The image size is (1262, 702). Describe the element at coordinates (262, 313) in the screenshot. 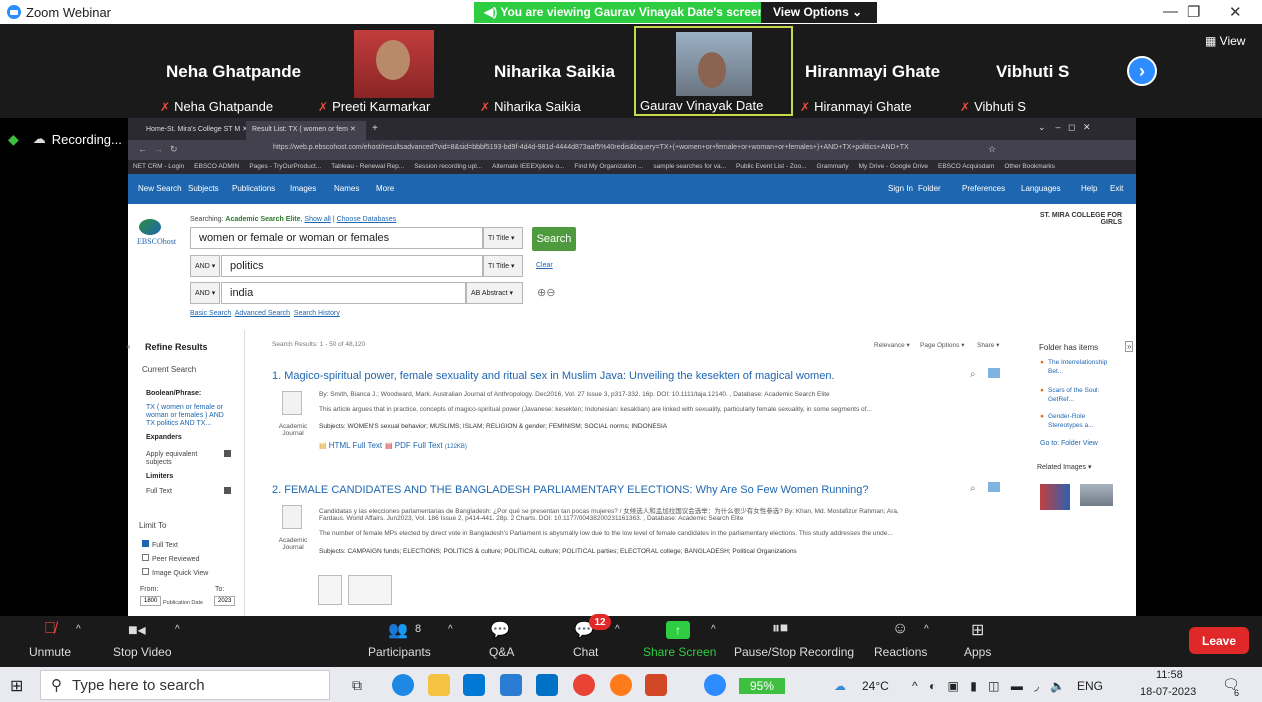

I see `advanced-search-link: Advanced Search` at that location.